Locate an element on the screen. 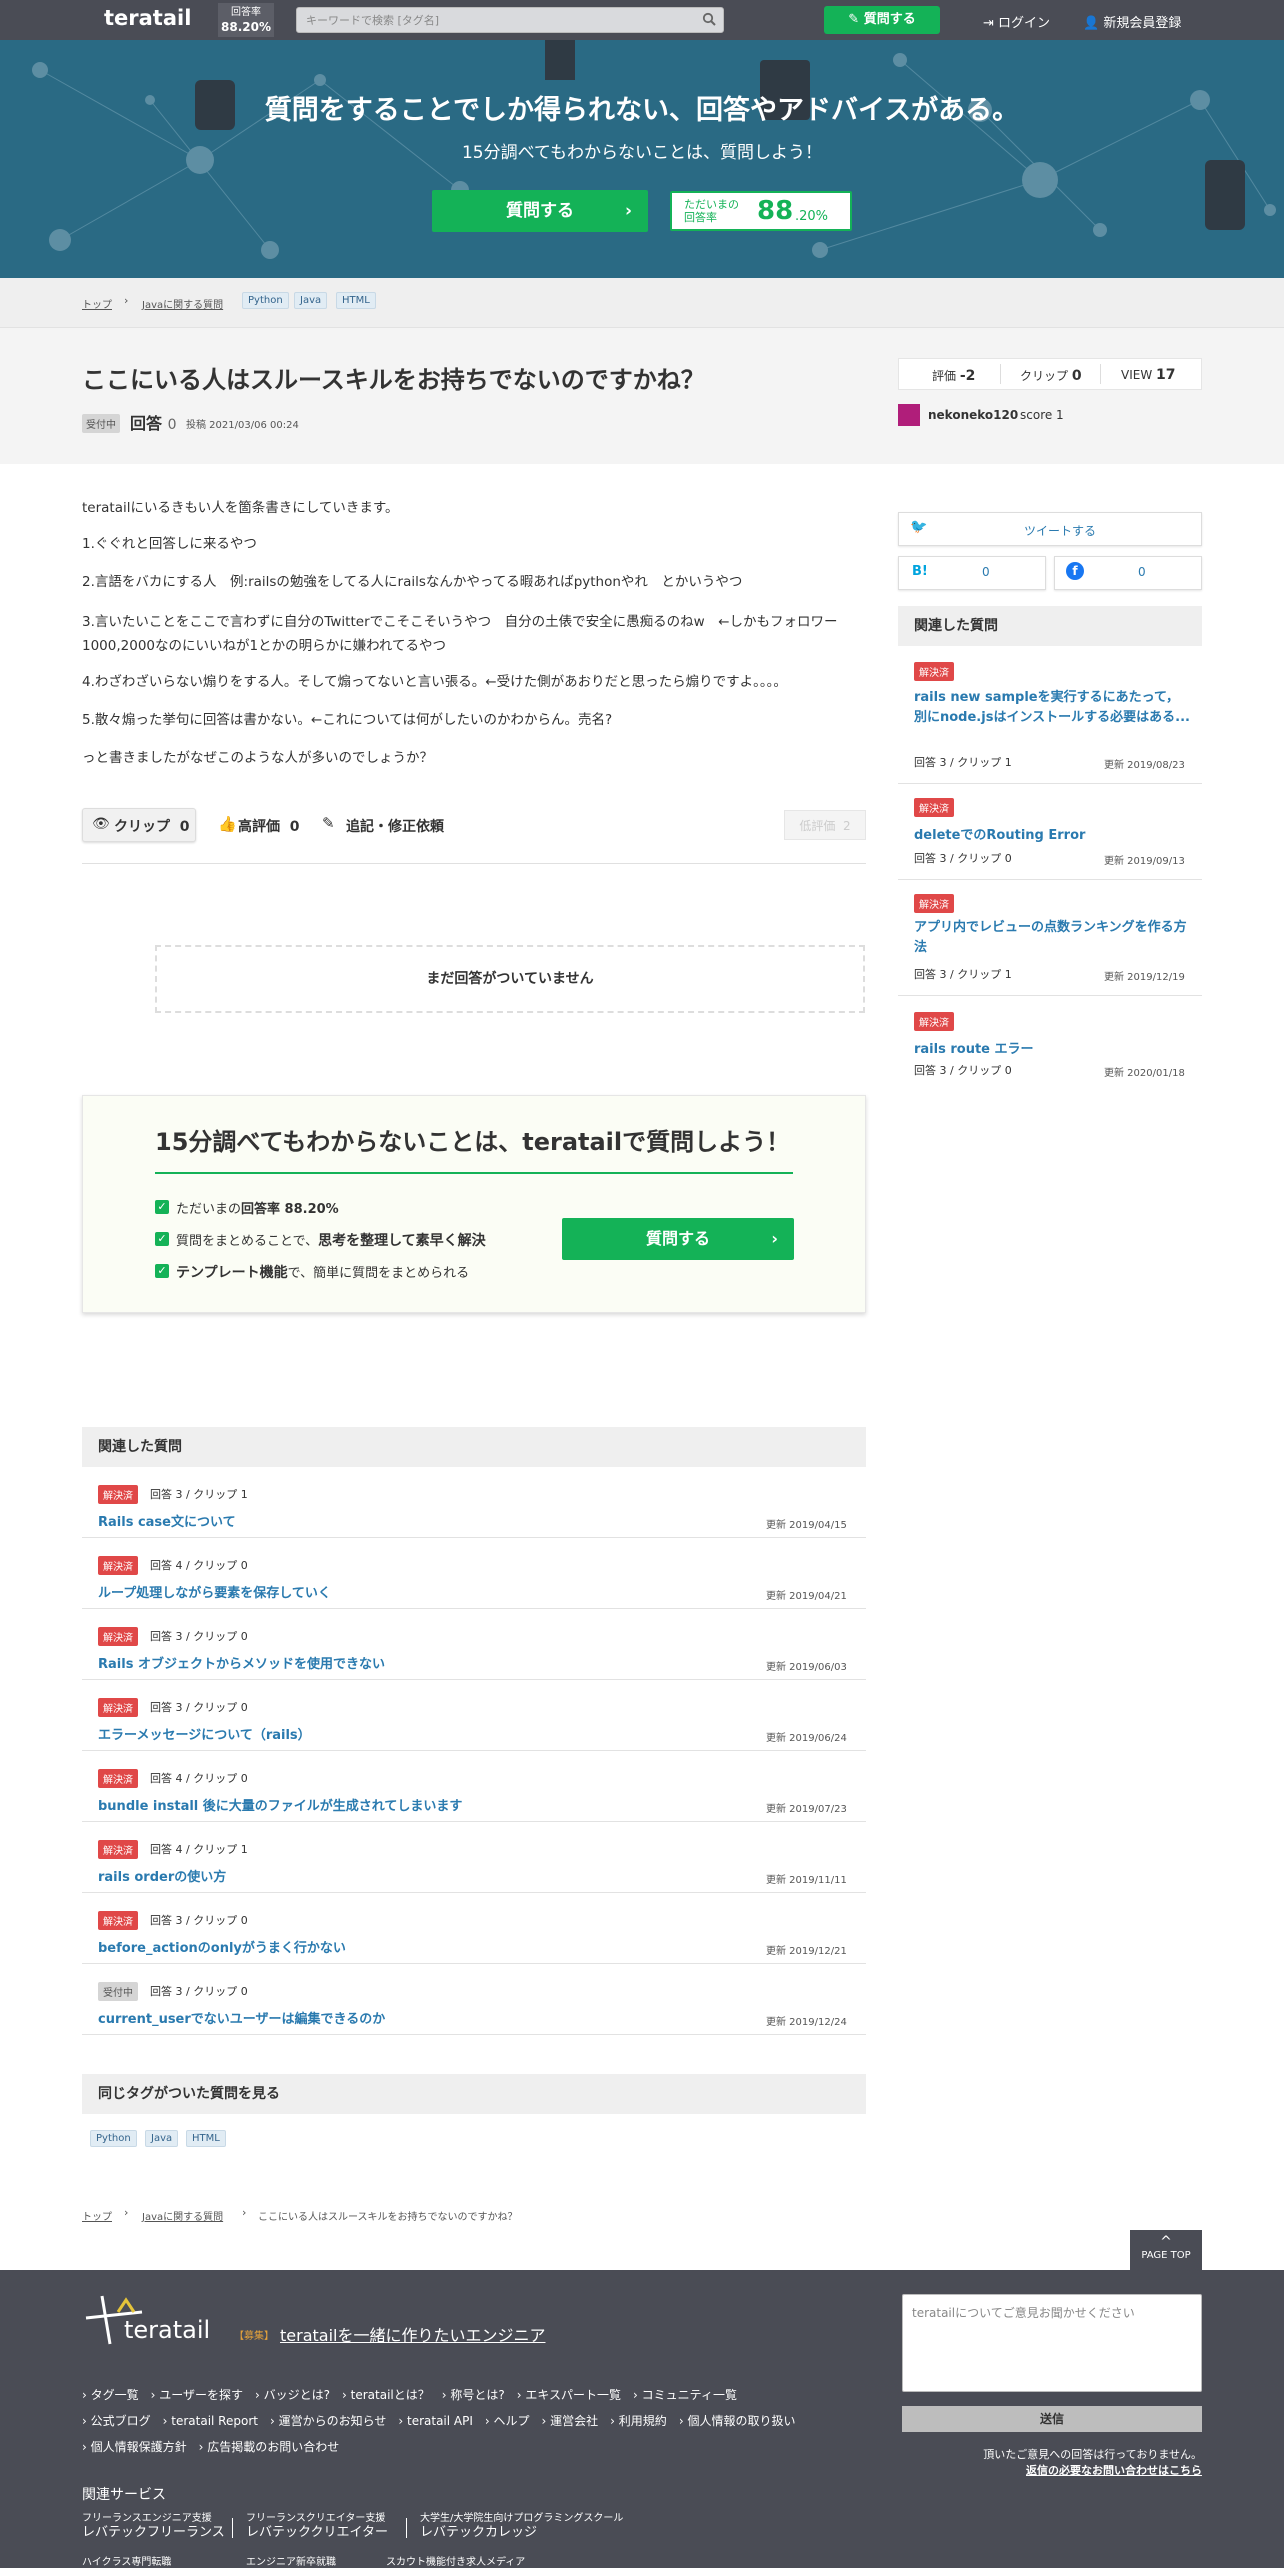 This screenshot has width=1284, height=2568. related-title-link: Rails オブジェクトからメソッドを使用できない is located at coordinates (241, 1662).